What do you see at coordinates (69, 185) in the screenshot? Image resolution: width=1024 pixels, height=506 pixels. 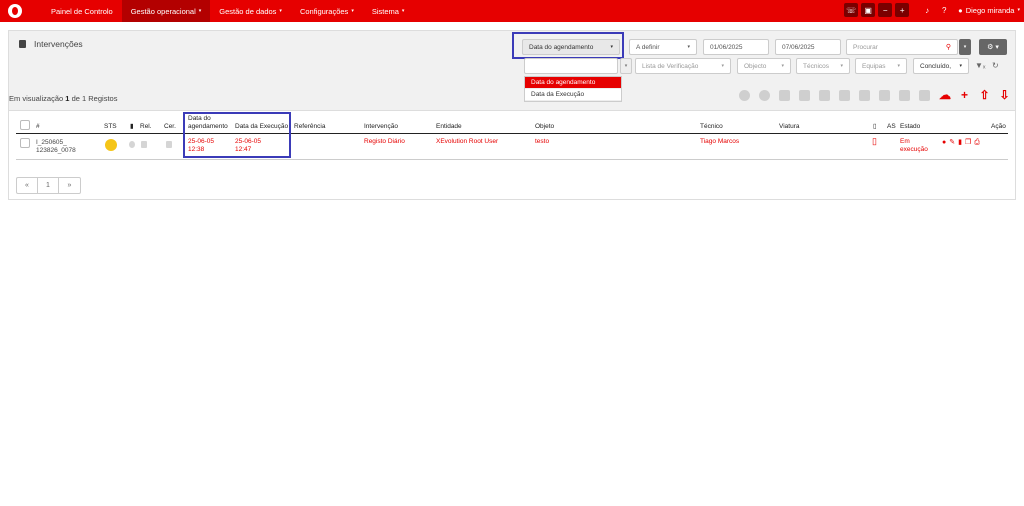 I see `pagination-next: »` at bounding box center [69, 185].